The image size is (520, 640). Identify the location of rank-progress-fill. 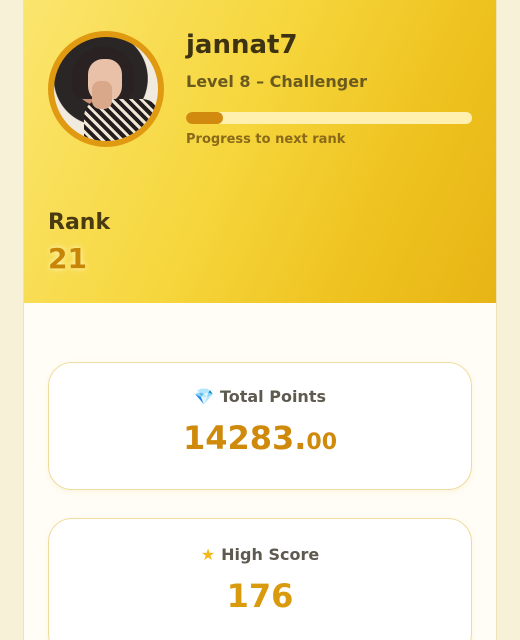
(205, 118).